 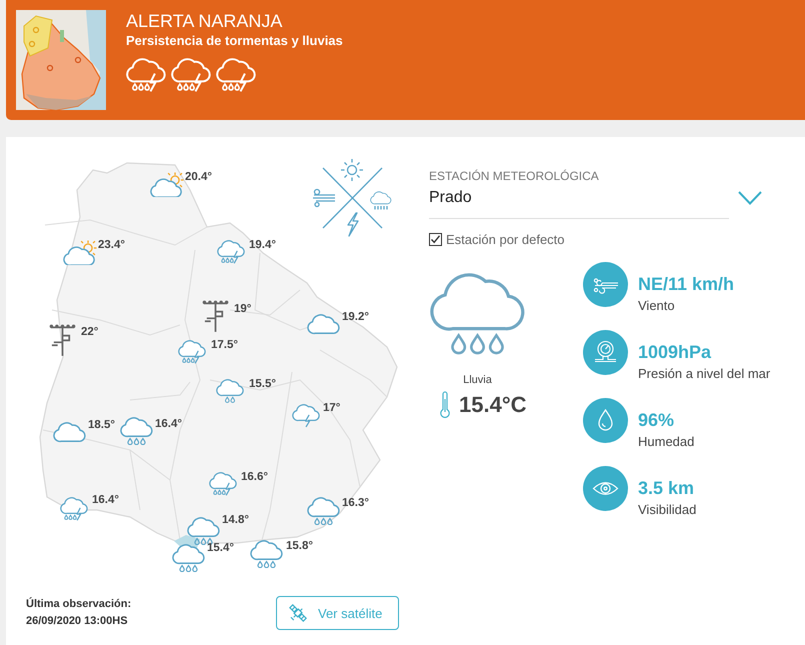 What do you see at coordinates (306, 416) in the screenshot?
I see `storm-cloud-icon` at bounding box center [306, 416].